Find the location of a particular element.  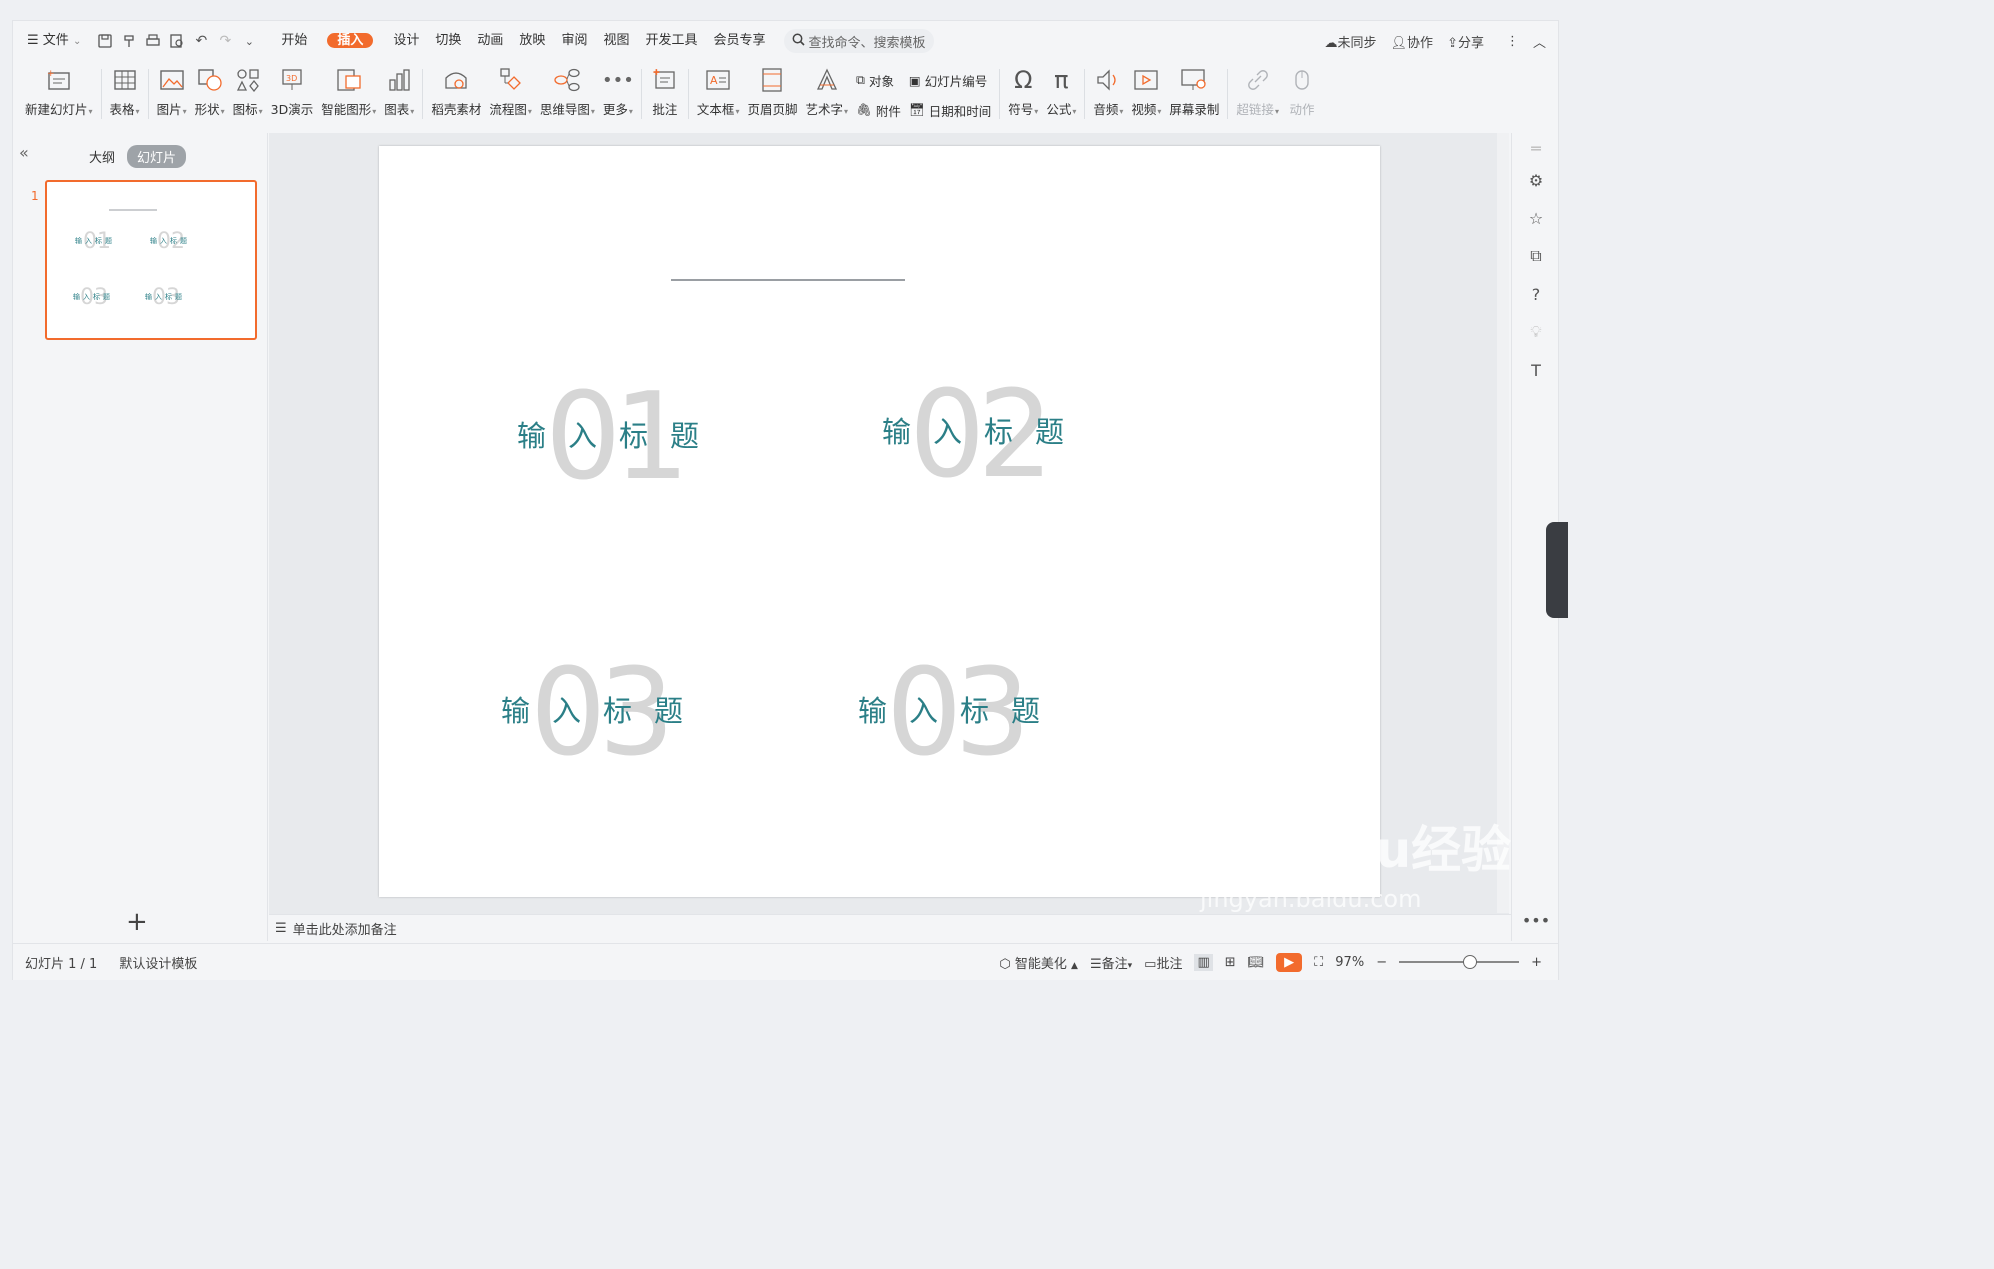

notes-toggle-button: ☰备注▾ is located at coordinates (1111, 962).